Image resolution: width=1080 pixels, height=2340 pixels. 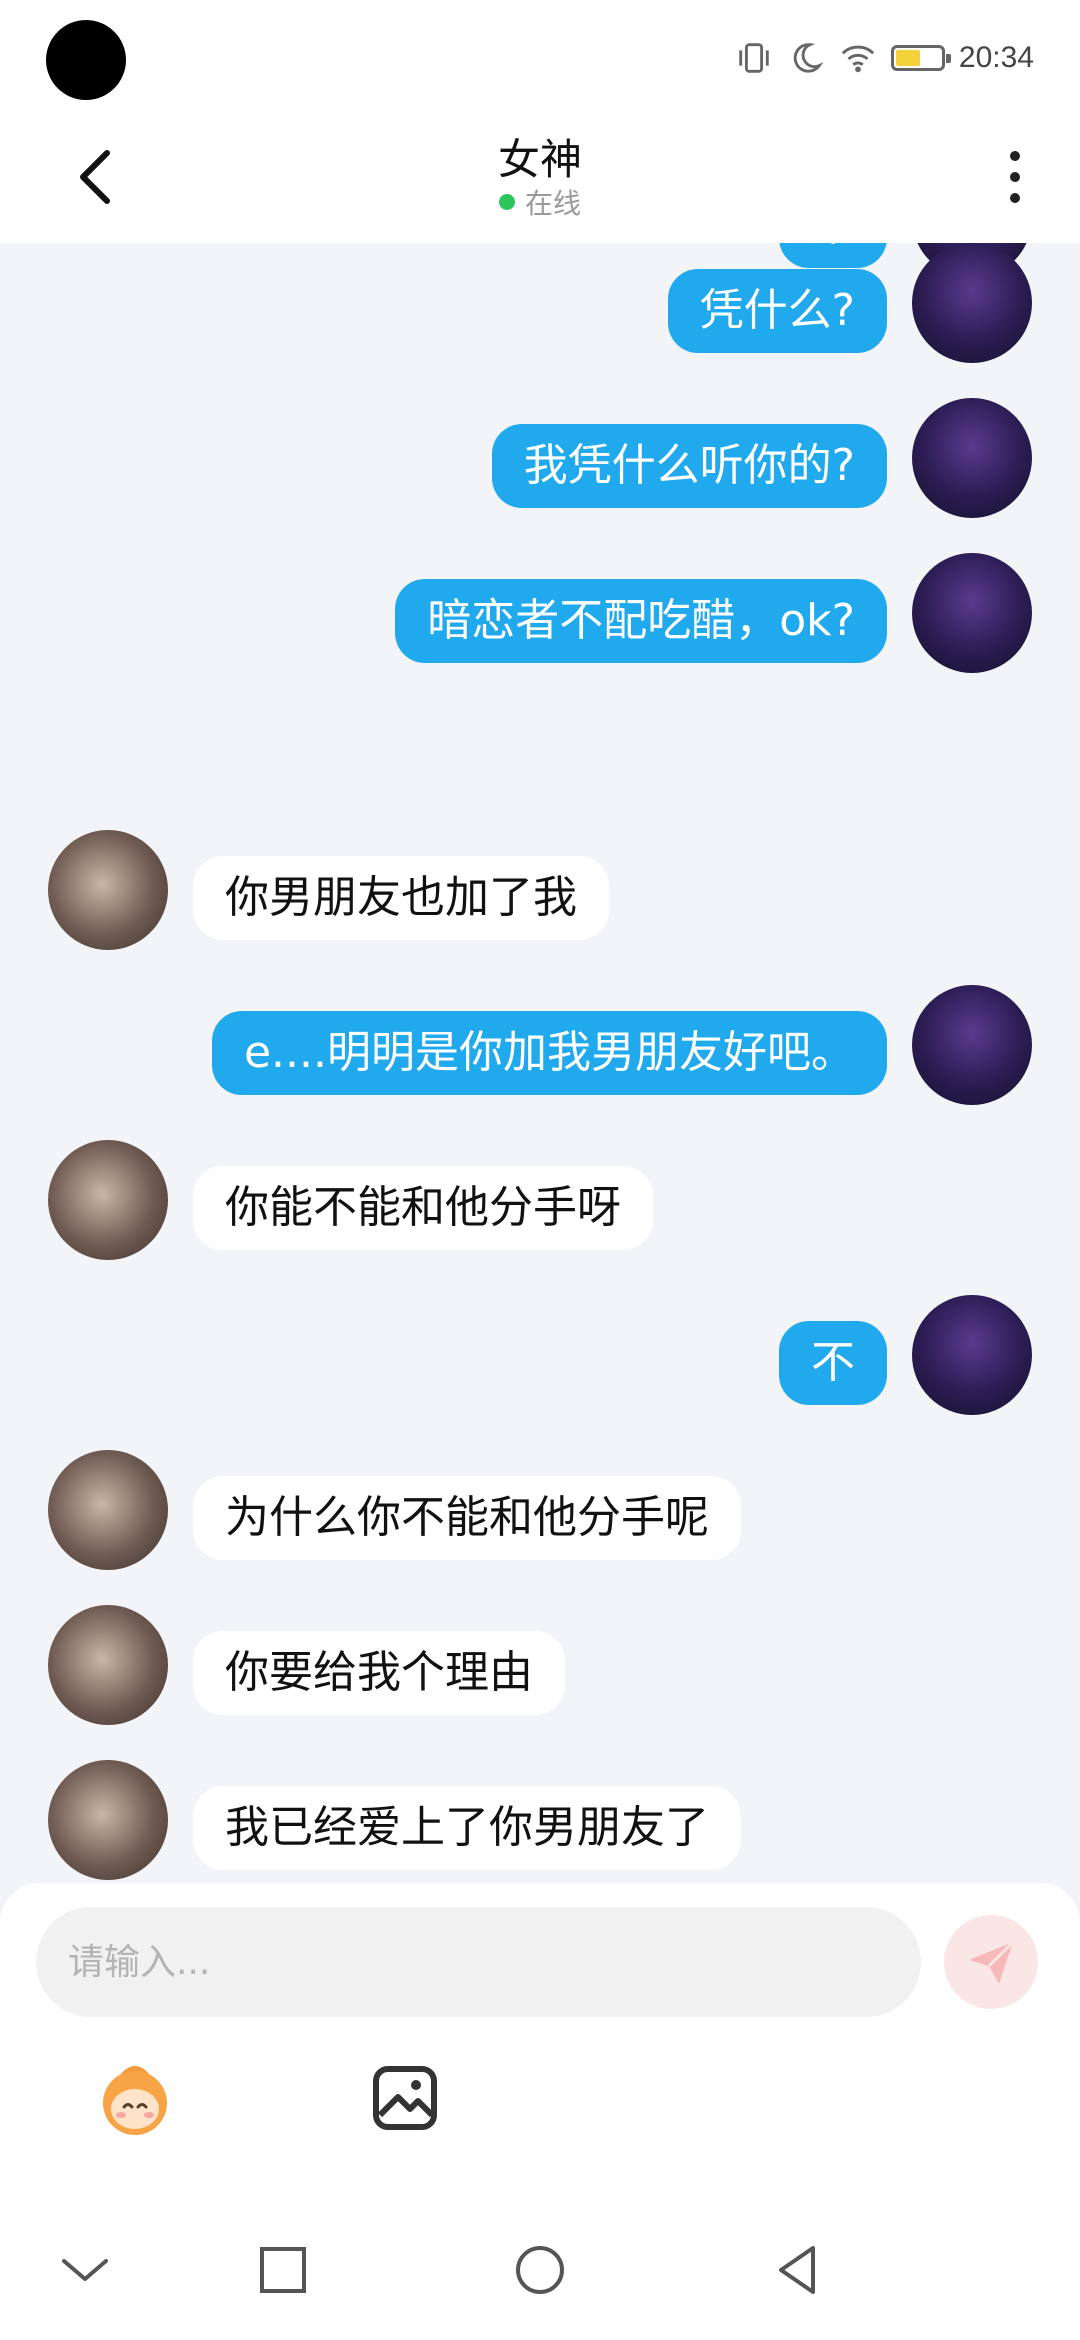 I want to click on presence-label: 在线, so click(x=552, y=203).